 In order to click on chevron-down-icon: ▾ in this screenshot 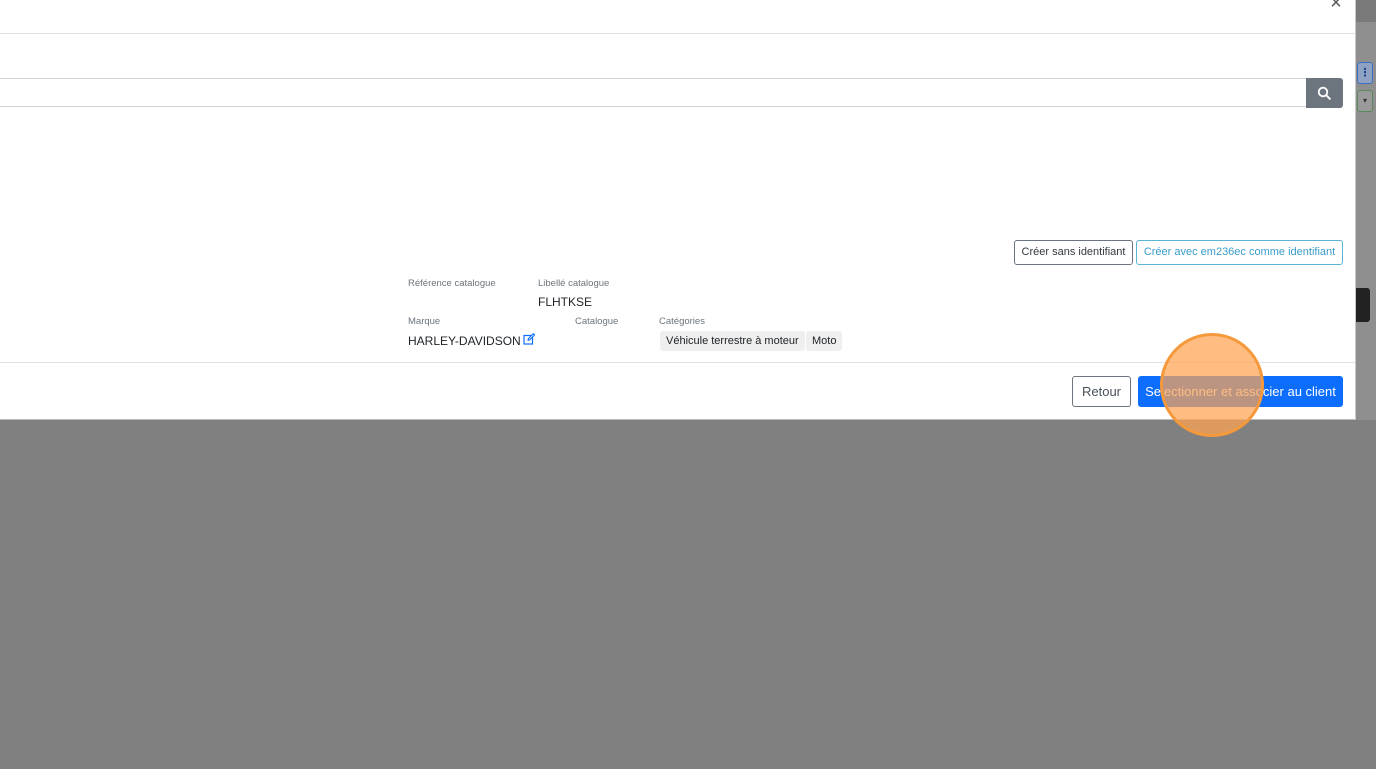, I will do `click(1364, 100)`.